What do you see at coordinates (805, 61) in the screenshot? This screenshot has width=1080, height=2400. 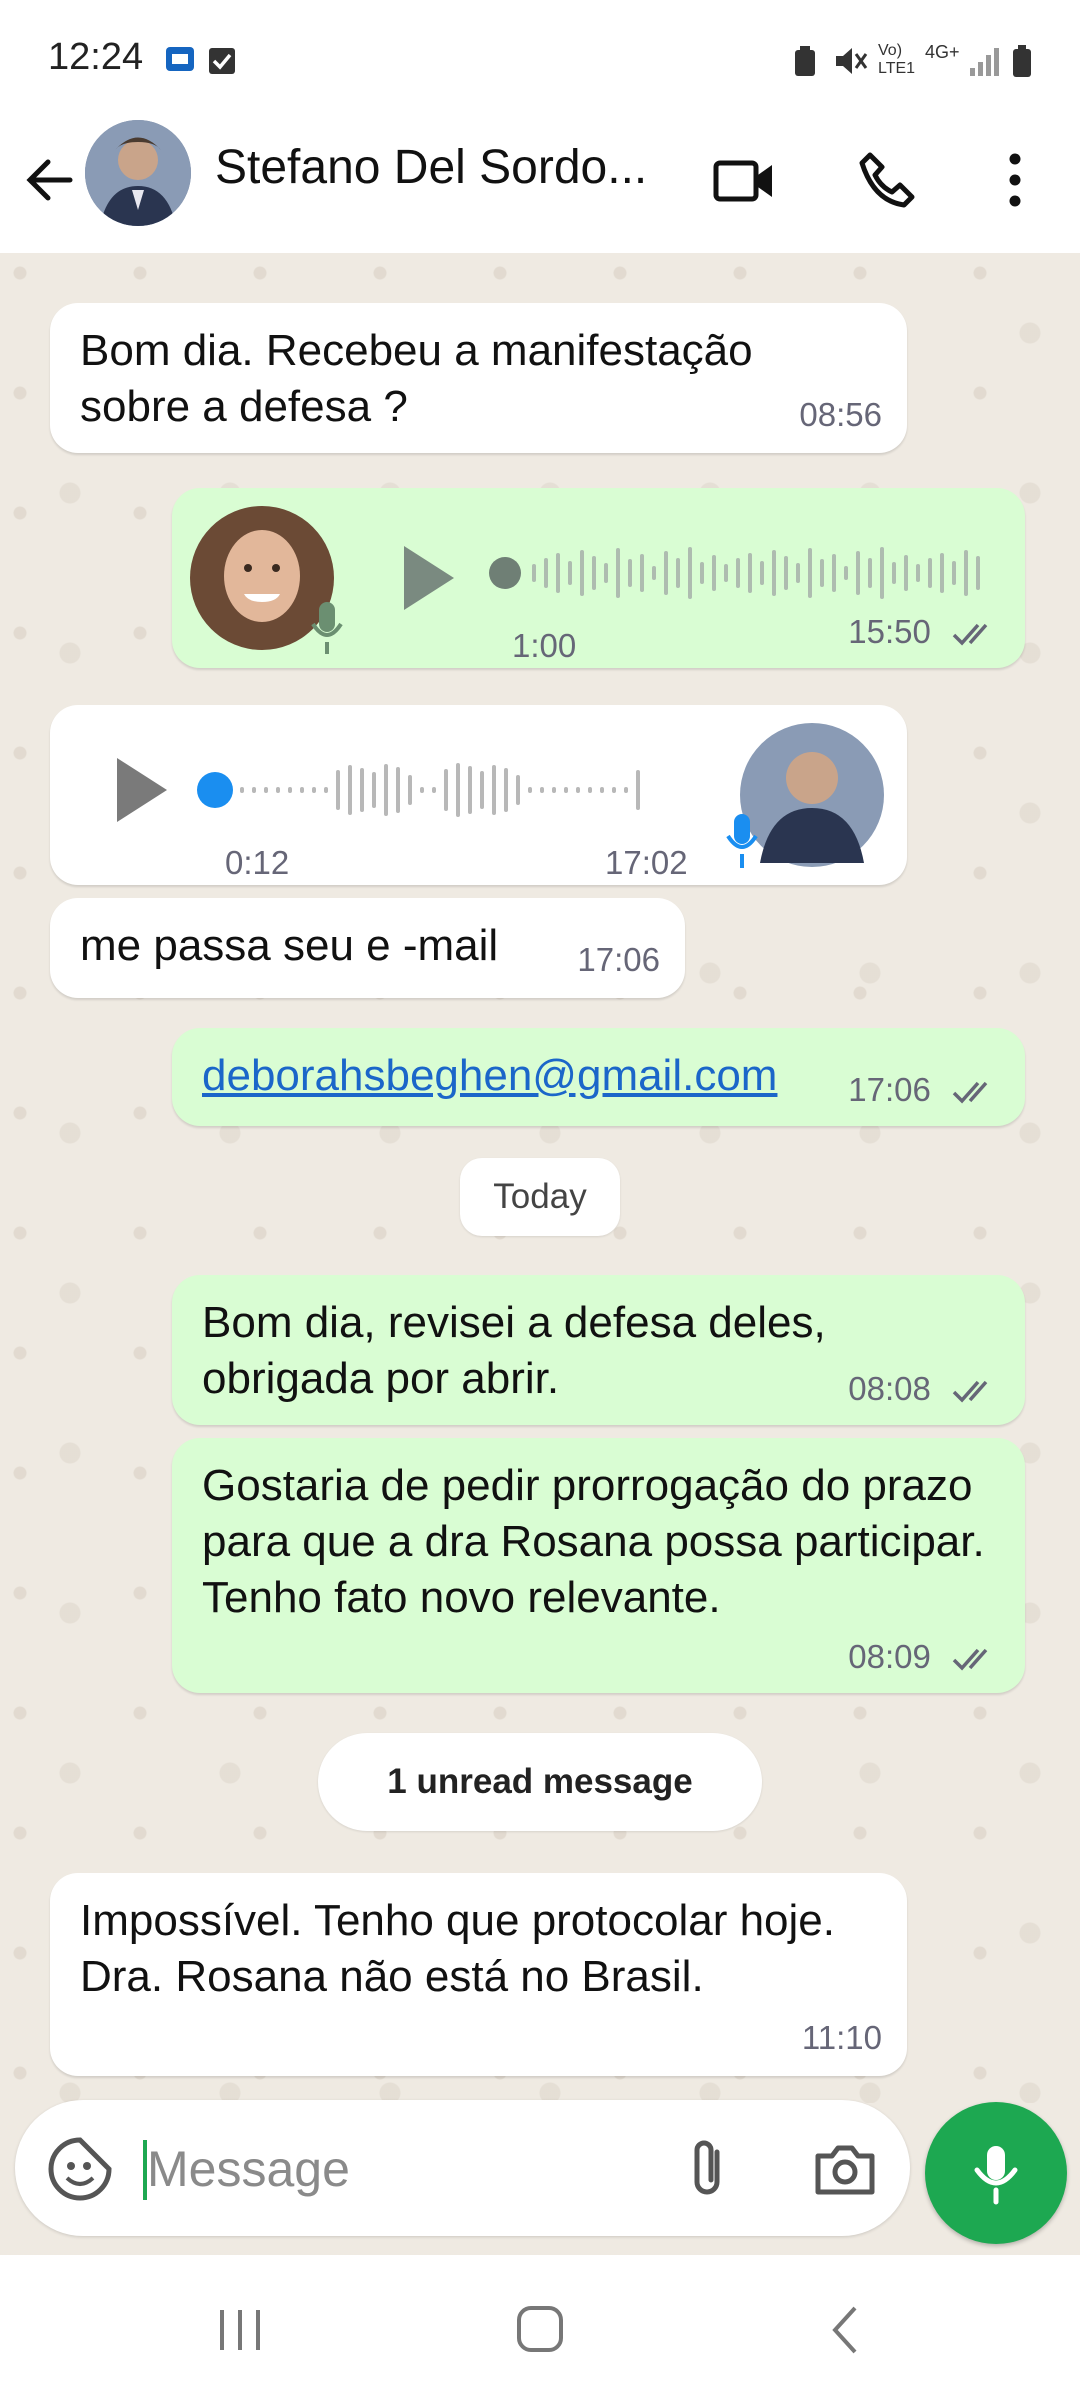 I see `battery-saver-icon` at bounding box center [805, 61].